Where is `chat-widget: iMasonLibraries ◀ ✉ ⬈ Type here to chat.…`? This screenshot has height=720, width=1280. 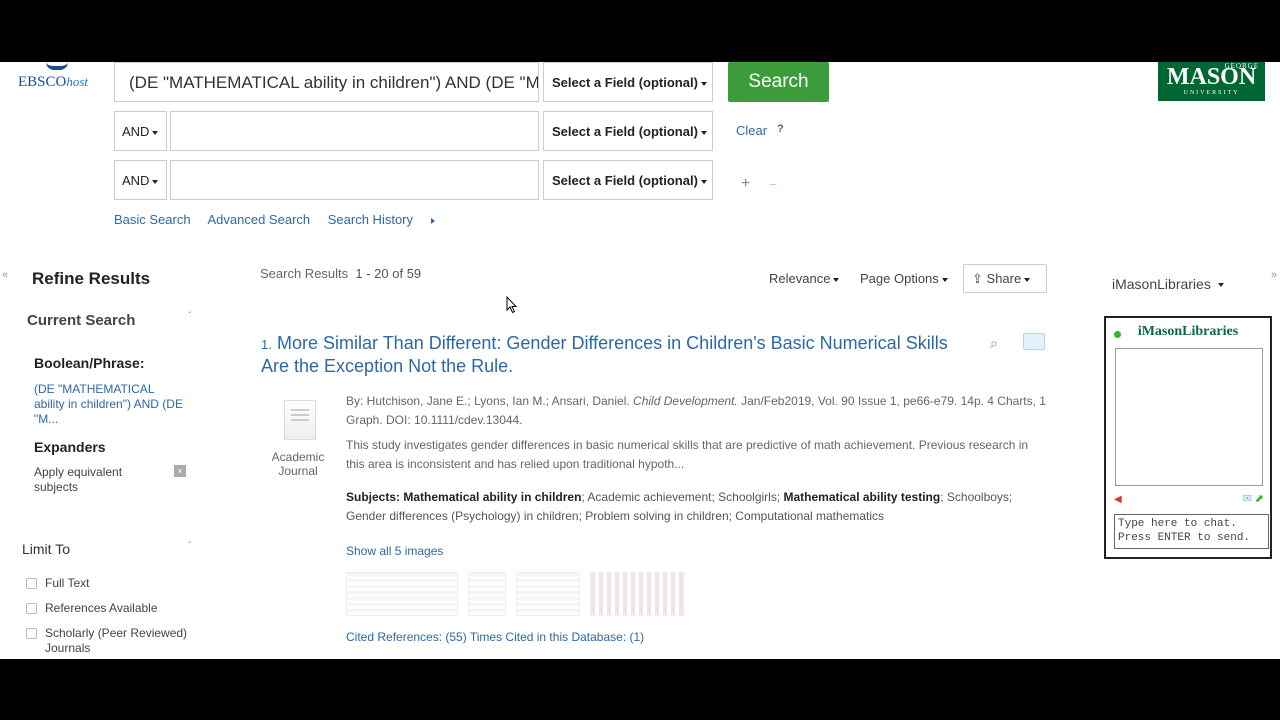
chat-widget: iMasonLibraries ◀ ✉ ⬈ Type here to chat.… is located at coordinates (1188, 437).